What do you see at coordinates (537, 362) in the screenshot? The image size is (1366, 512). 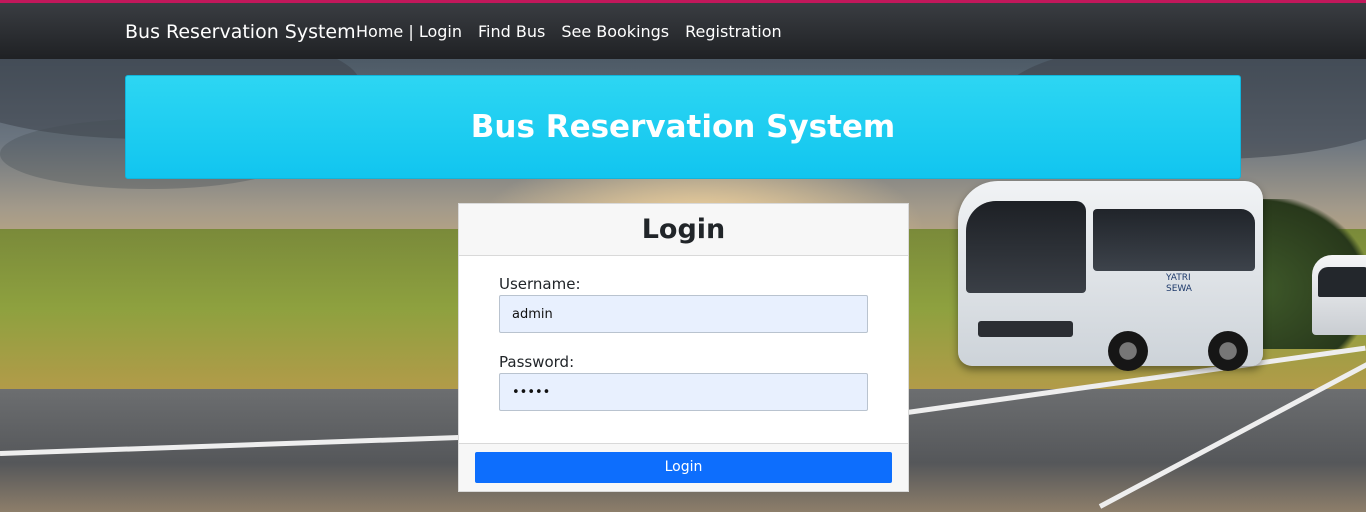 I see `password-label: Password:` at bounding box center [537, 362].